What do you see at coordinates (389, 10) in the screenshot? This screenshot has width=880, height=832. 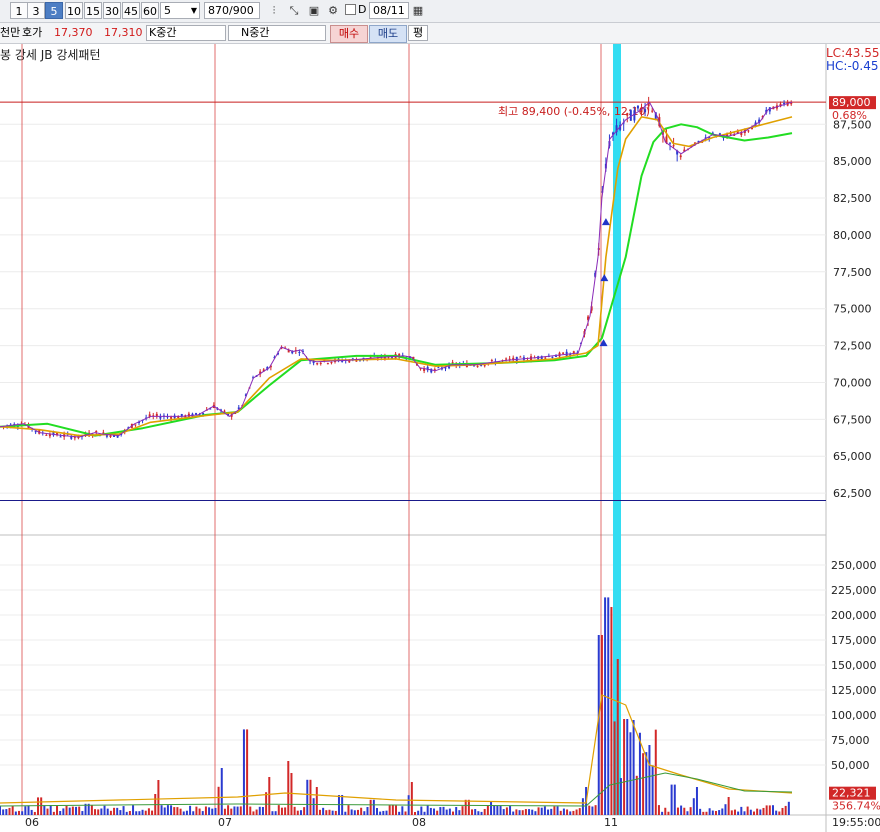 I see `date-field: 08/11` at bounding box center [389, 10].